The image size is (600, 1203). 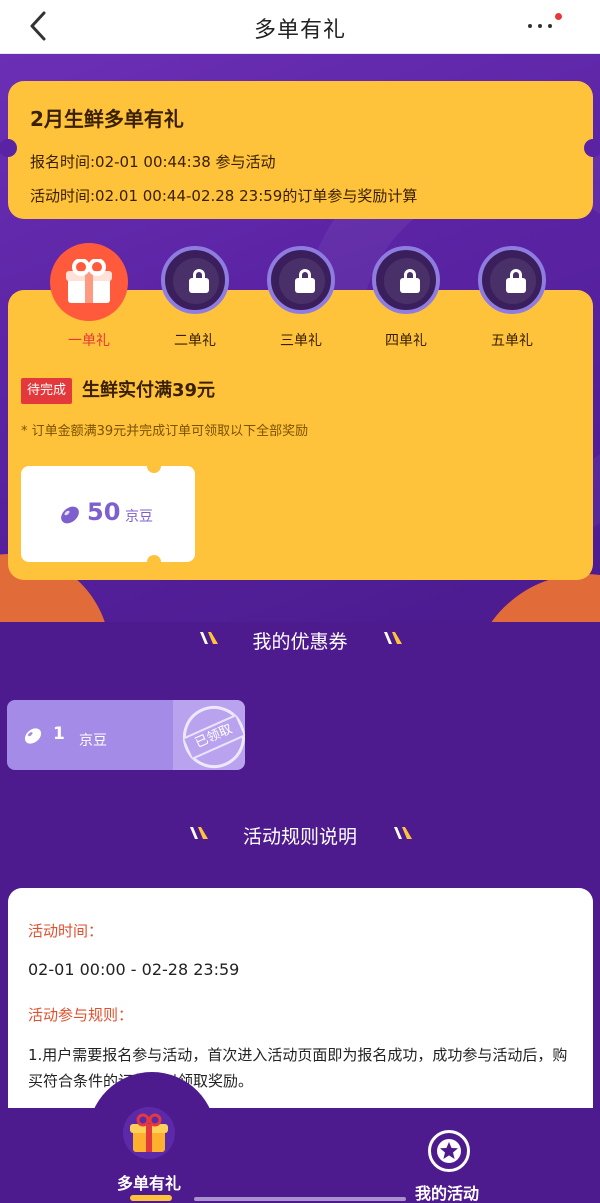 I want to click on step-5-button, so click(x=512, y=280).